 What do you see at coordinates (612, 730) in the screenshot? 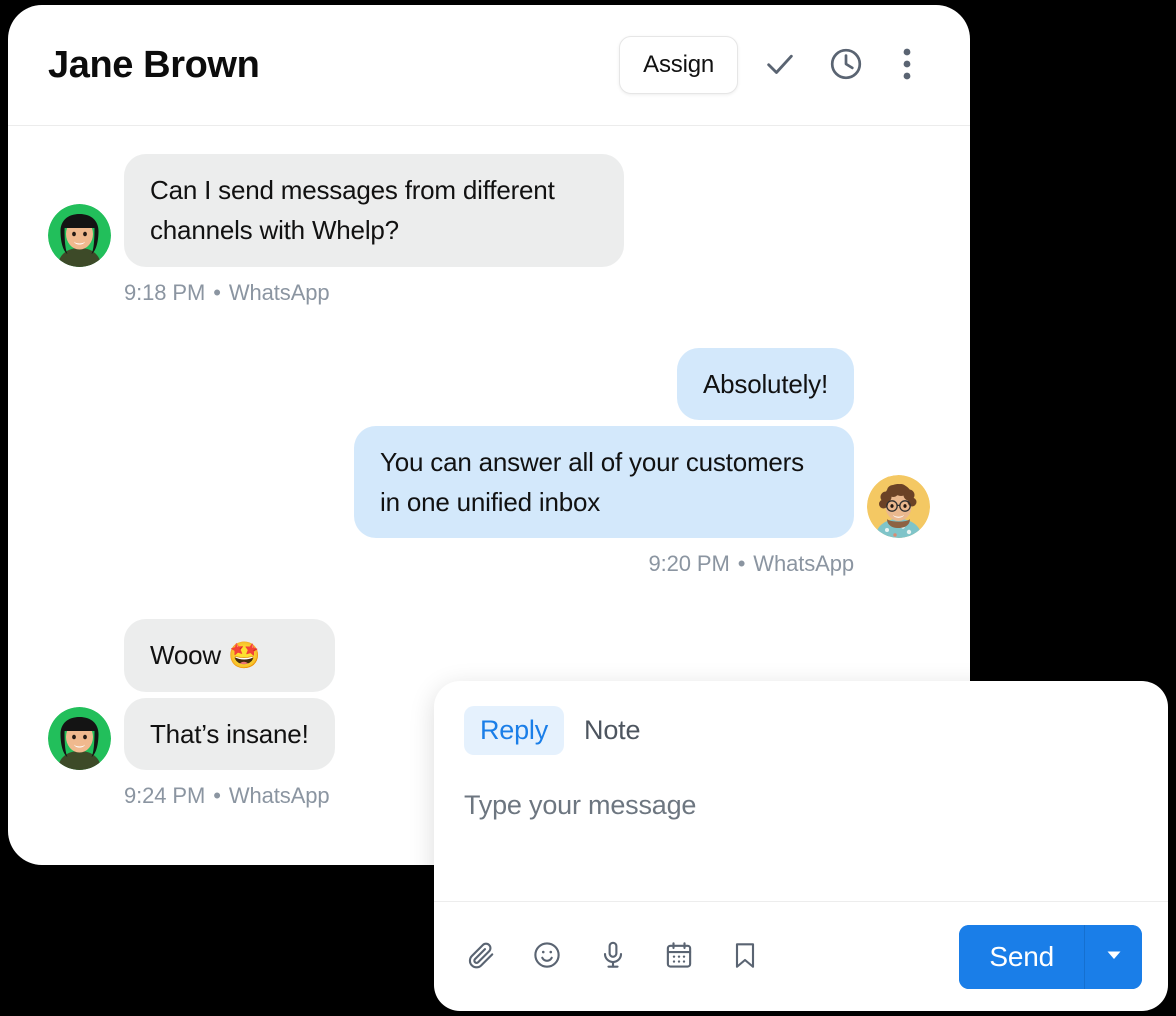
I see `tab-note: Note` at bounding box center [612, 730].